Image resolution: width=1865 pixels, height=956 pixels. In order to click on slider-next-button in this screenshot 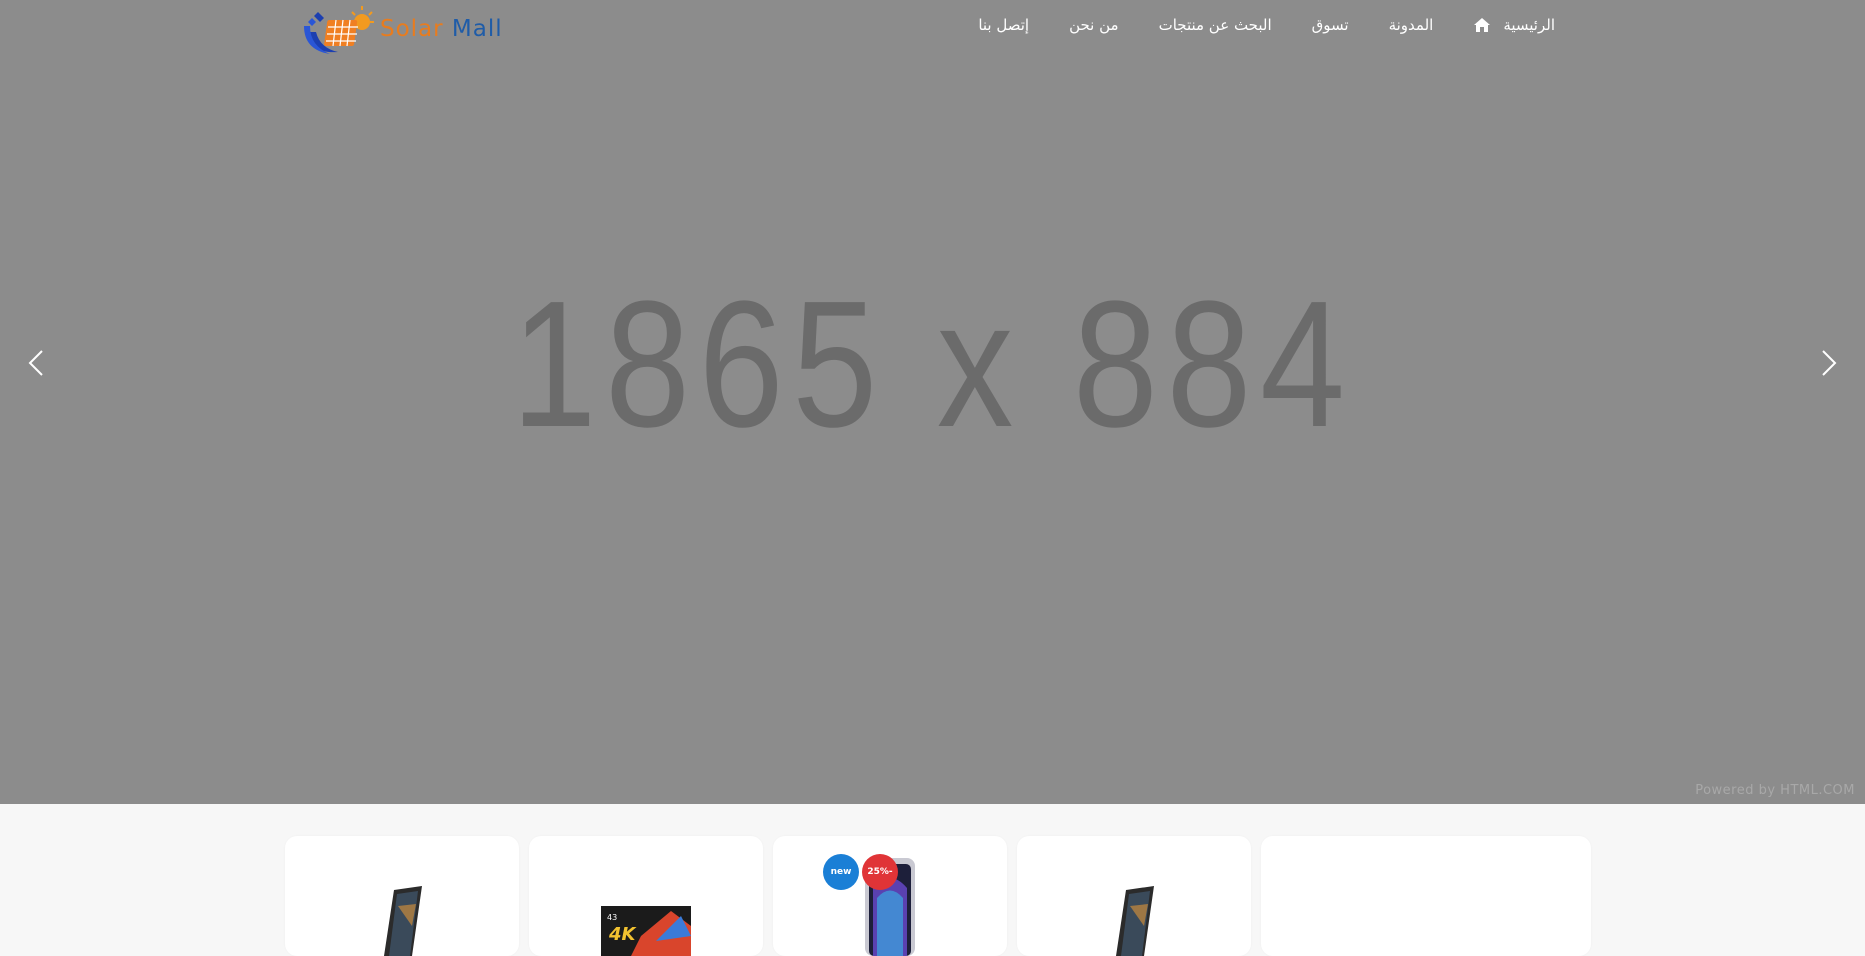, I will do `click(1828, 363)`.